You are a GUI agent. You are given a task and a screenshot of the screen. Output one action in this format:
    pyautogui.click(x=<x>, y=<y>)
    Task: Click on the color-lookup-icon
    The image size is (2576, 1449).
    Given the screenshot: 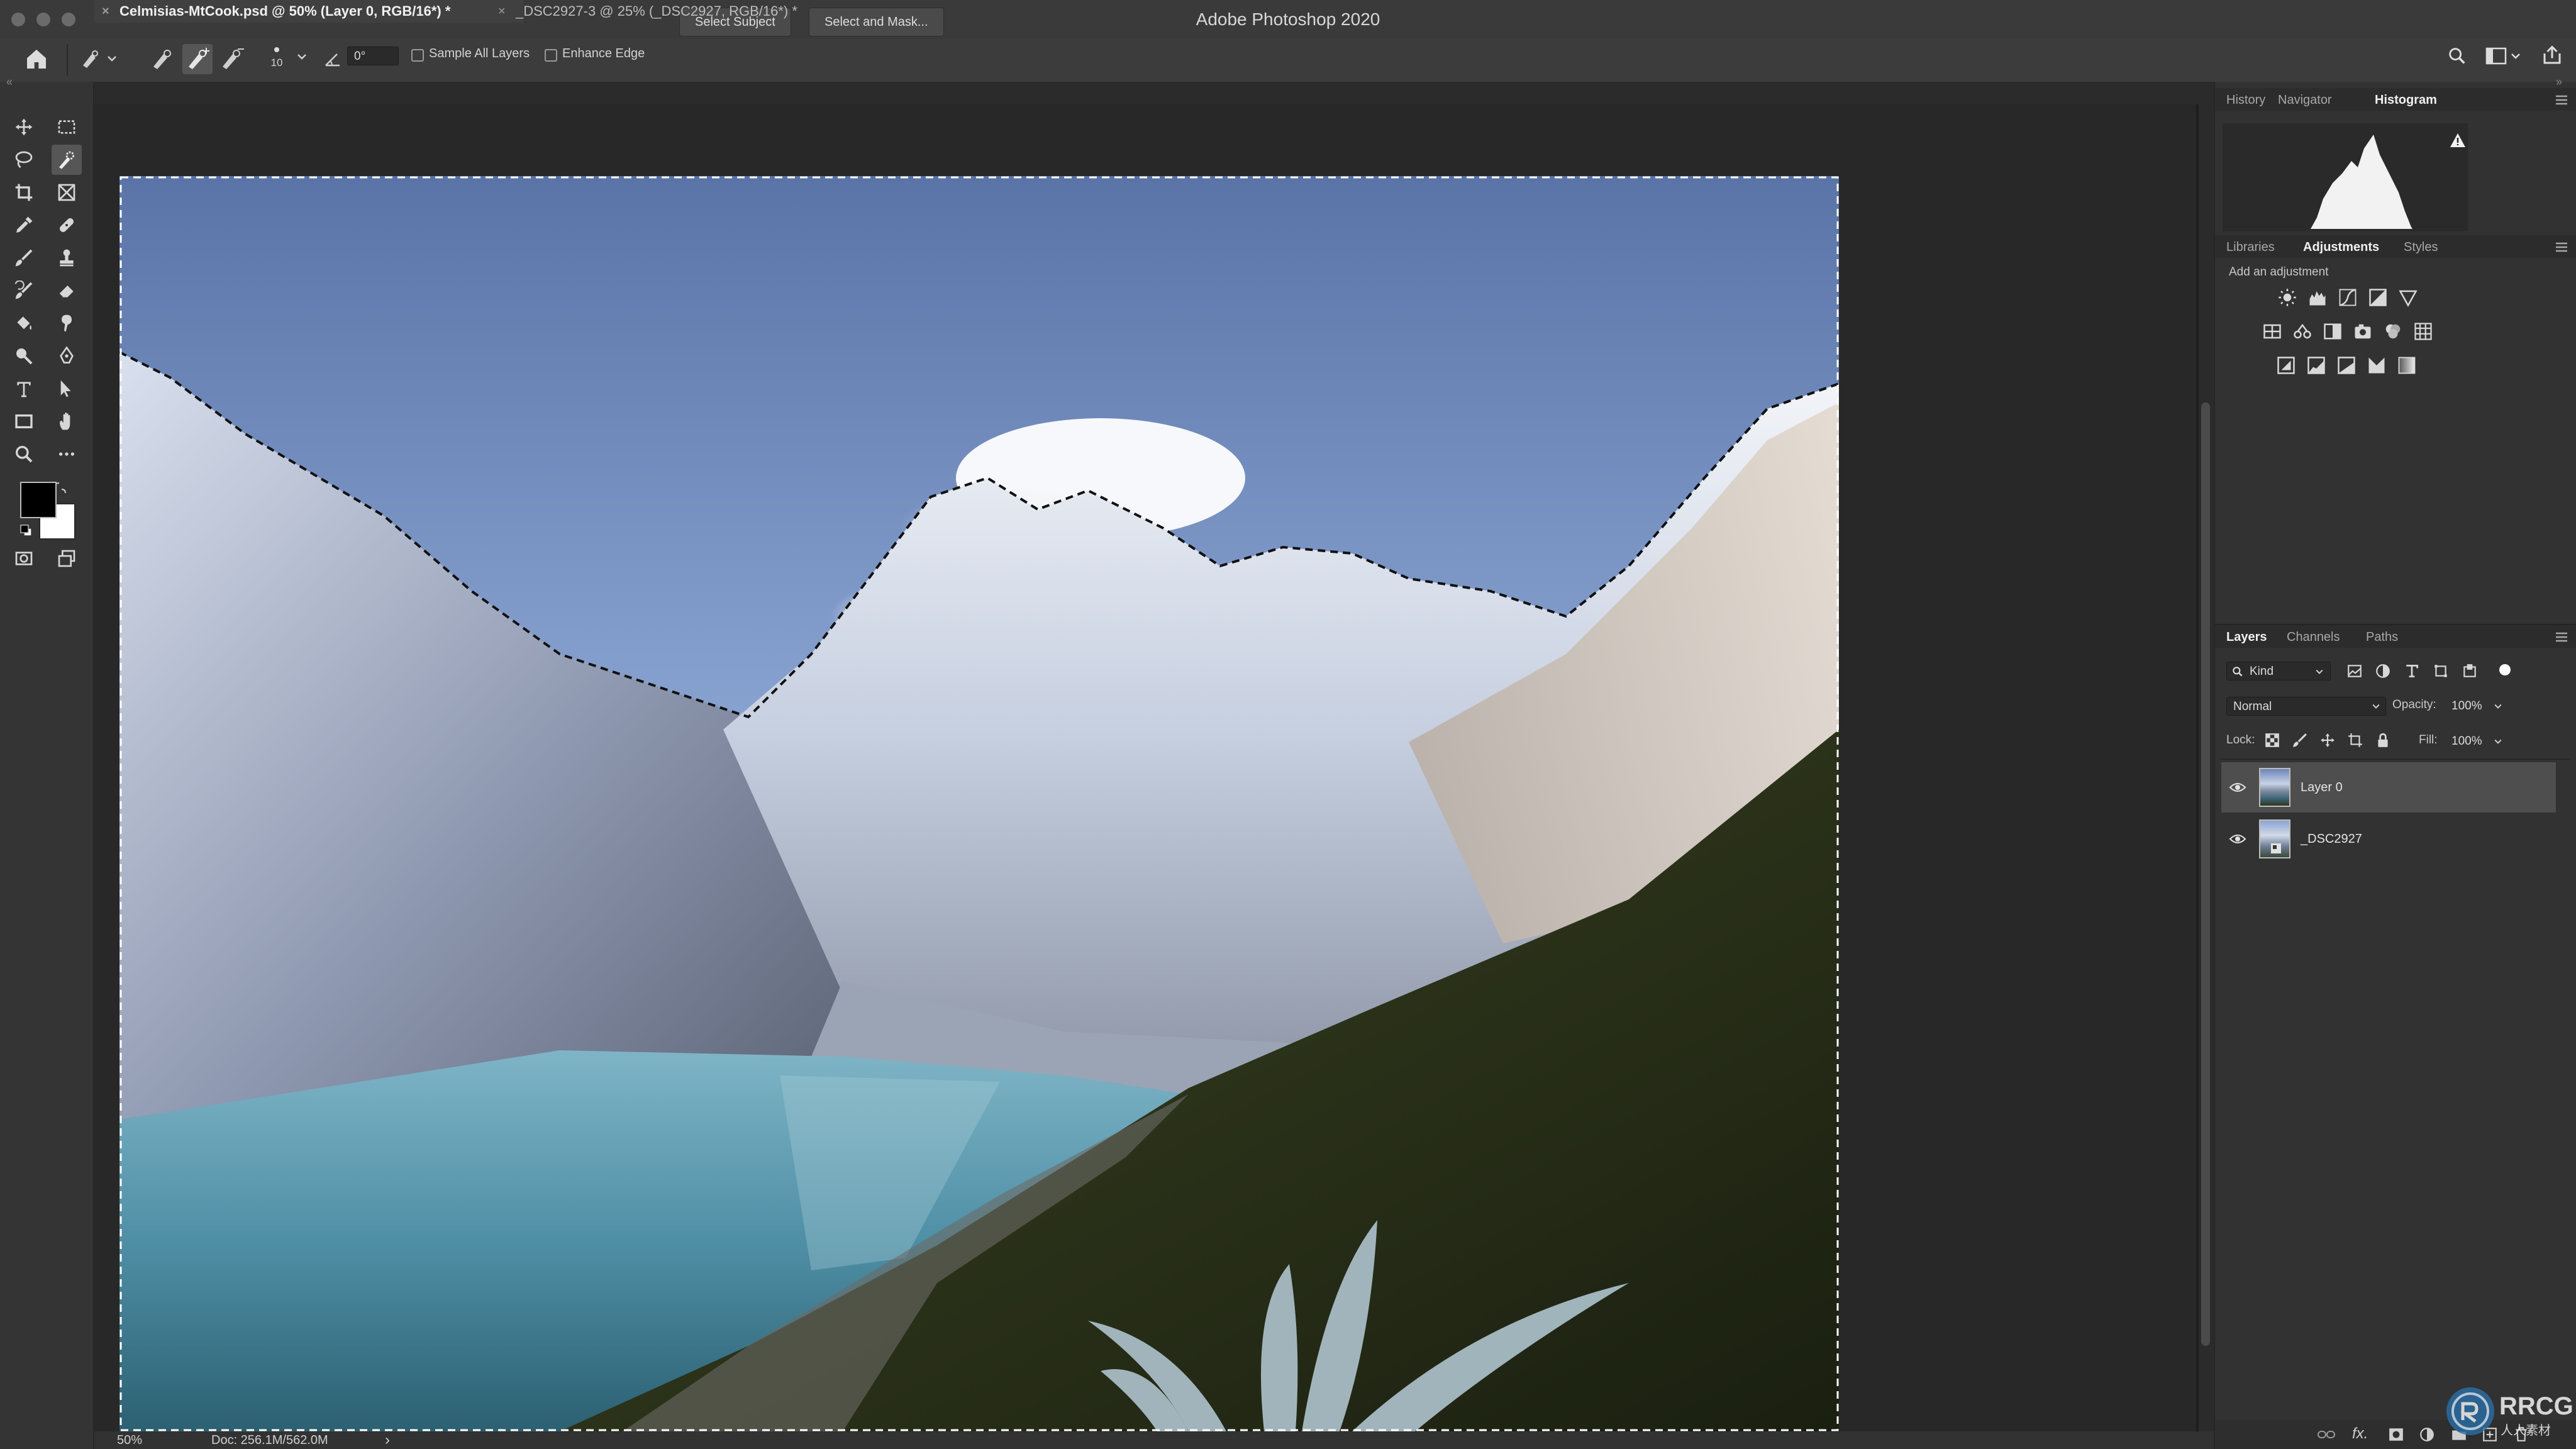 What is the action you would take?
    pyautogui.click(x=2423, y=331)
    